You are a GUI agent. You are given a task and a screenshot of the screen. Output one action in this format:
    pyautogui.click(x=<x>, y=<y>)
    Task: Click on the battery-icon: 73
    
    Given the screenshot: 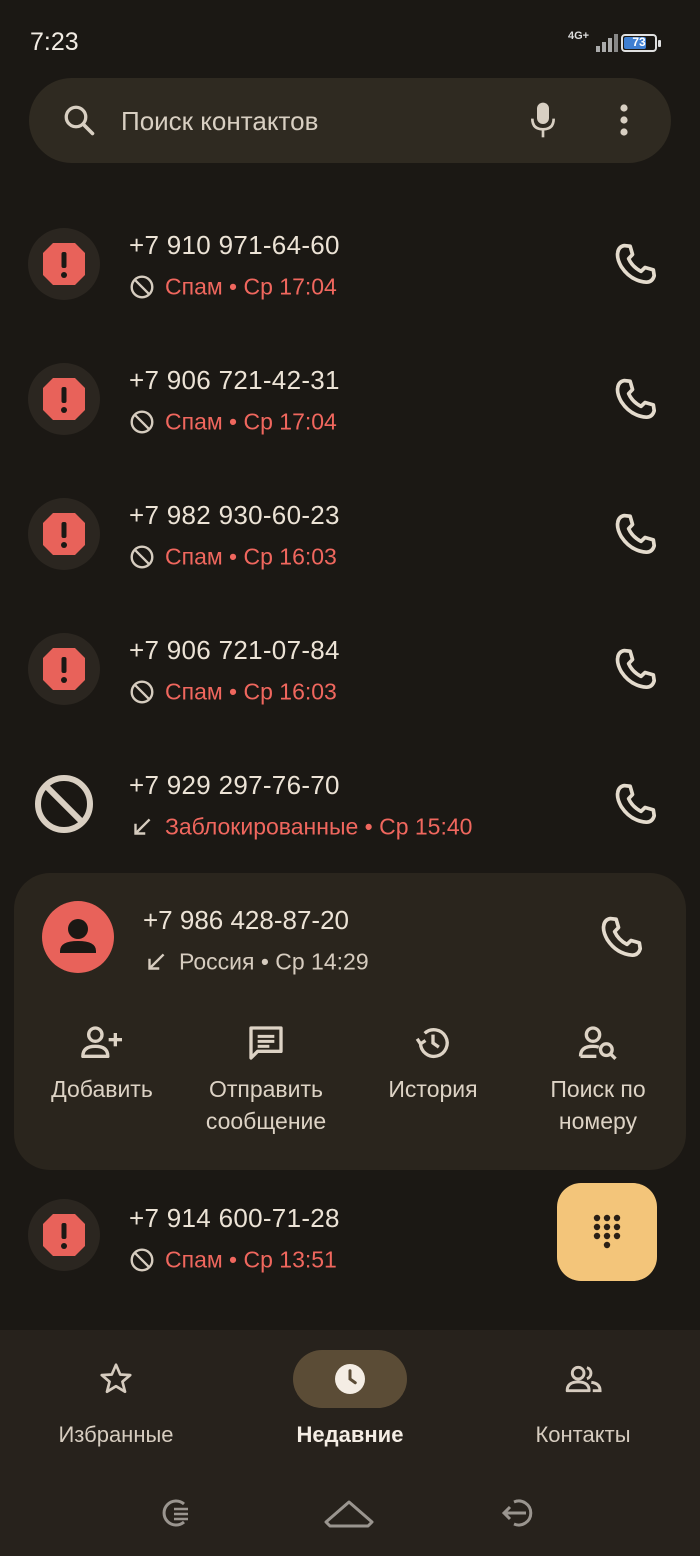 What is the action you would take?
    pyautogui.click(x=639, y=43)
    